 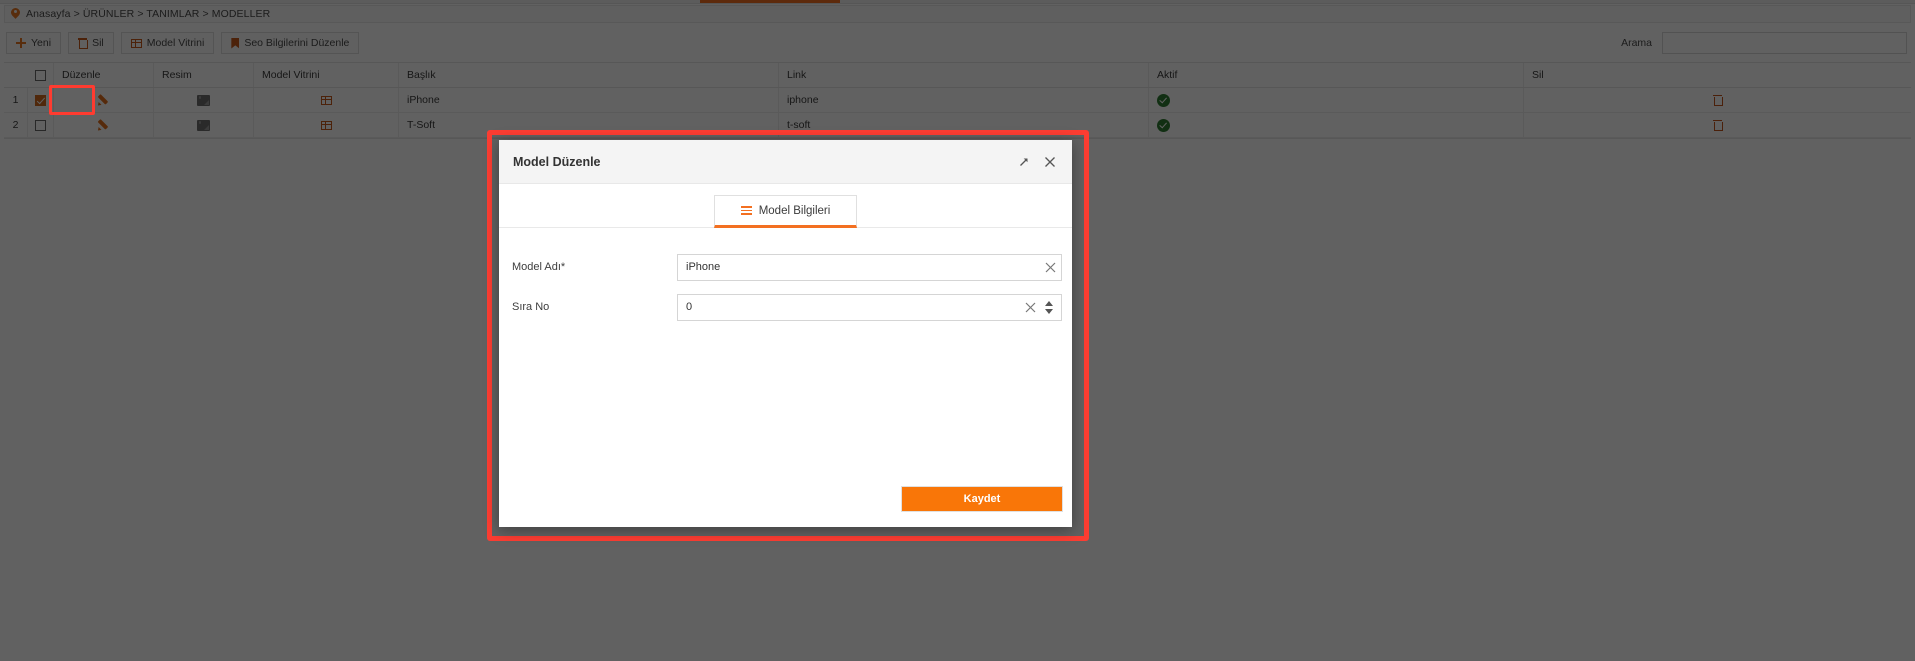 I want to click on form-row-model-name: Model Adı*, so click(x=785, y=267).